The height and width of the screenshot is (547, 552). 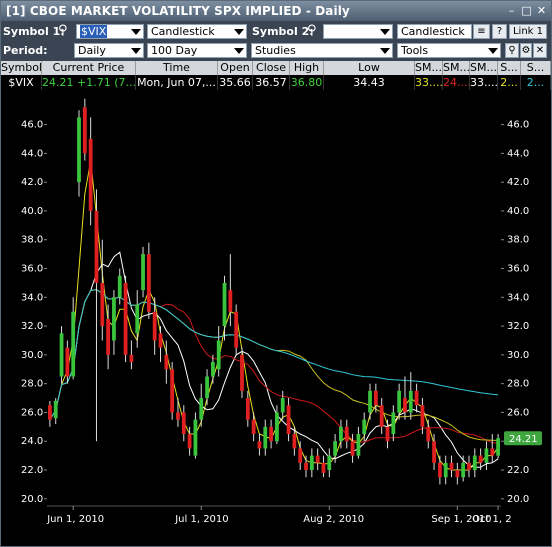 What do you see at coordinates (32, 182) in the screenshot?
I see `y-tick-label-left: 42.0` at bounding box center [32, 182].